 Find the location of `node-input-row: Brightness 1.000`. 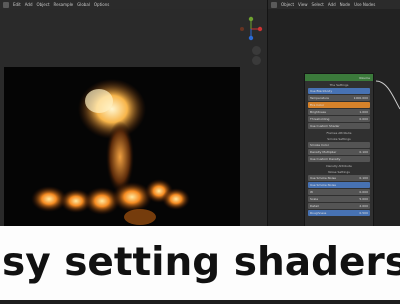

node-input-row: Brightness 1.000 is located at coordinates (339, 112).